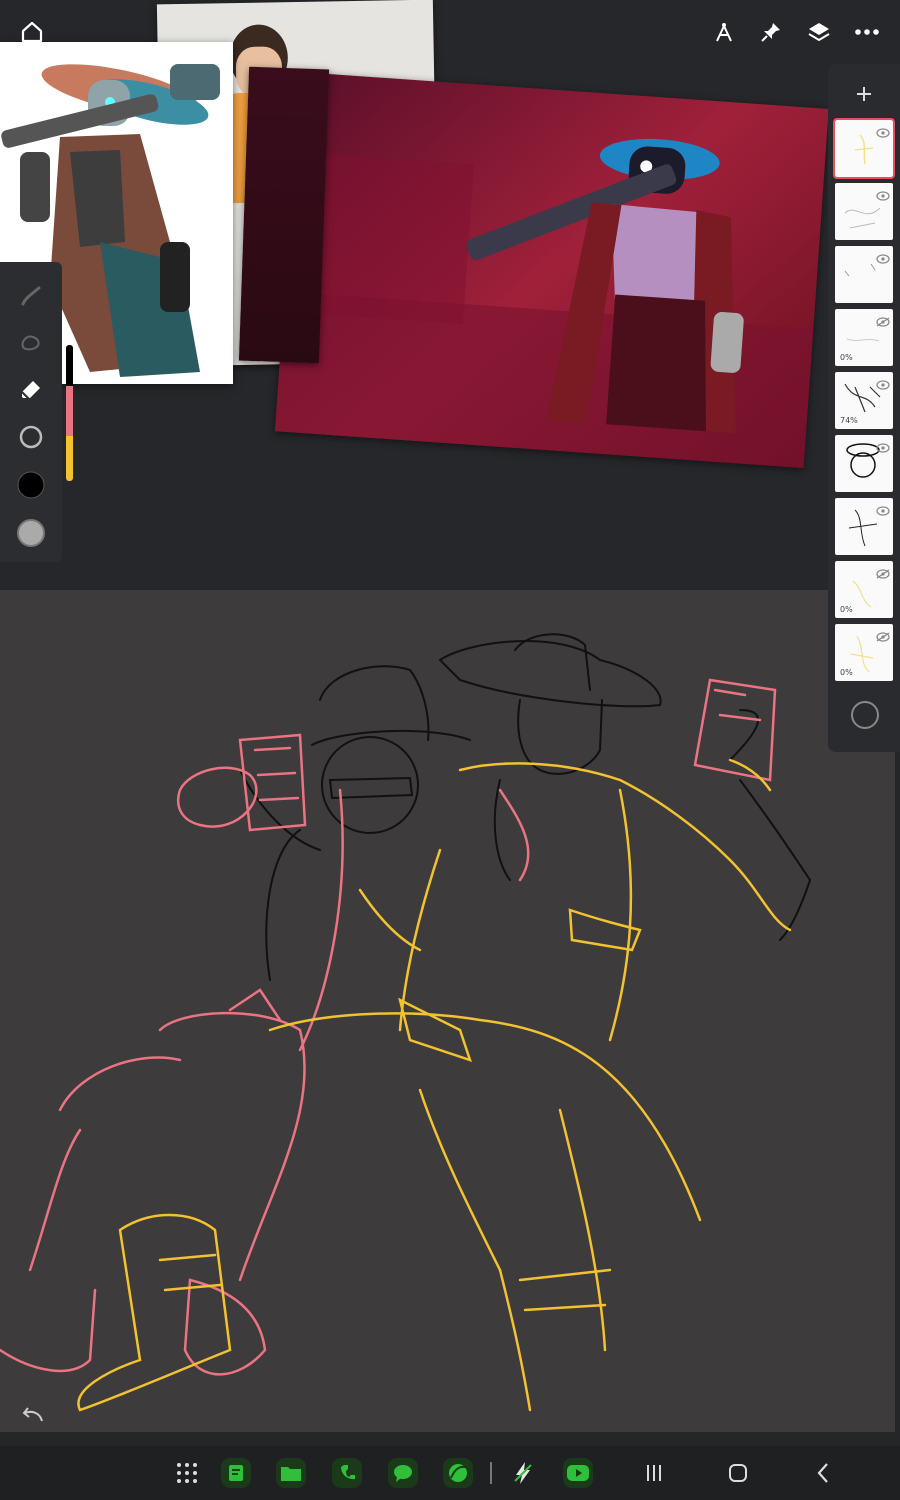 This screenshot has height=1500, width=900. What do you see at coordinates (491, 1473) in the screenshot?
I see `navbar-divider` at bounding box center [491, 1473].